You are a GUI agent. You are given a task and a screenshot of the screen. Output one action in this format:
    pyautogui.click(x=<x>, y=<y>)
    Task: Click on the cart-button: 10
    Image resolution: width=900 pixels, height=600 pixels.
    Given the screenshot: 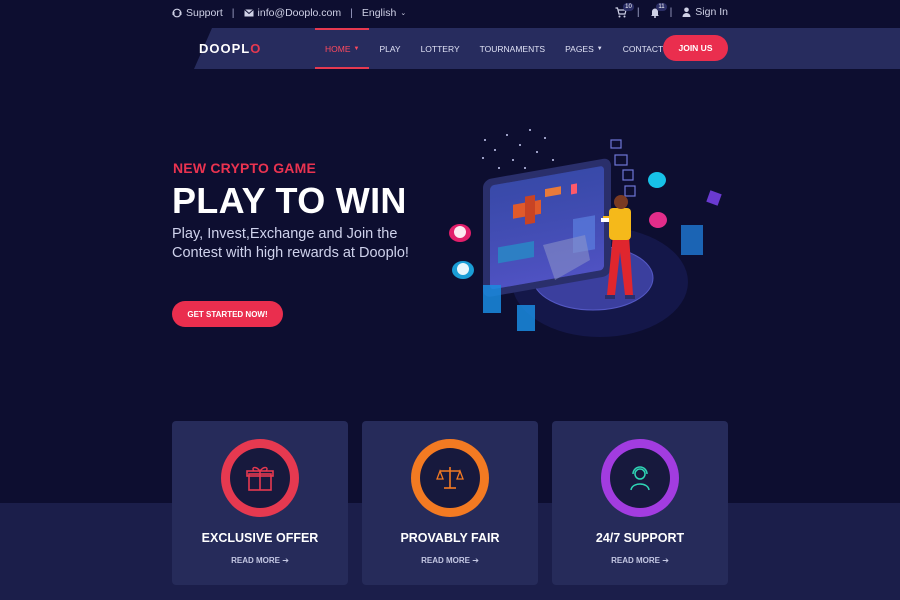 What is the action you would take?
    pyautogui.click(x=624, y=10)
    